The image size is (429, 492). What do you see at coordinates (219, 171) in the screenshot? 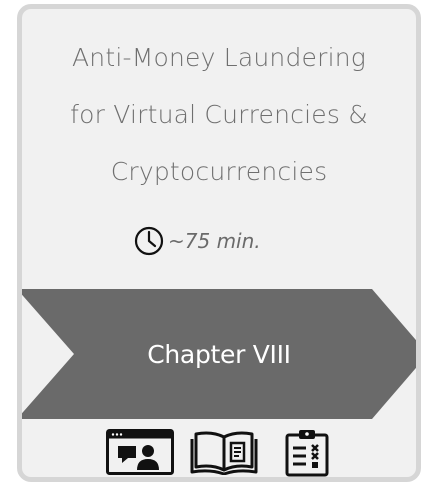
I see `course-title-line-3: Cryptocurrencies` at bounding box center [219, 171].